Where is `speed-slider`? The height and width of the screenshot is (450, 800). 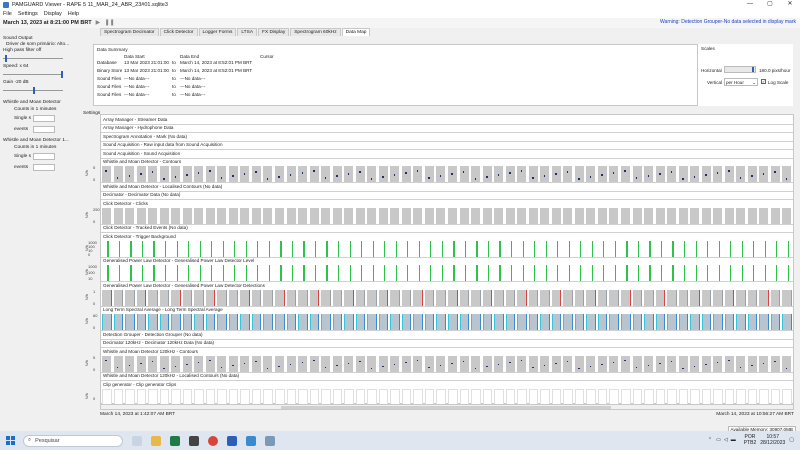 speed-slider is located at coordinates (33, 74).